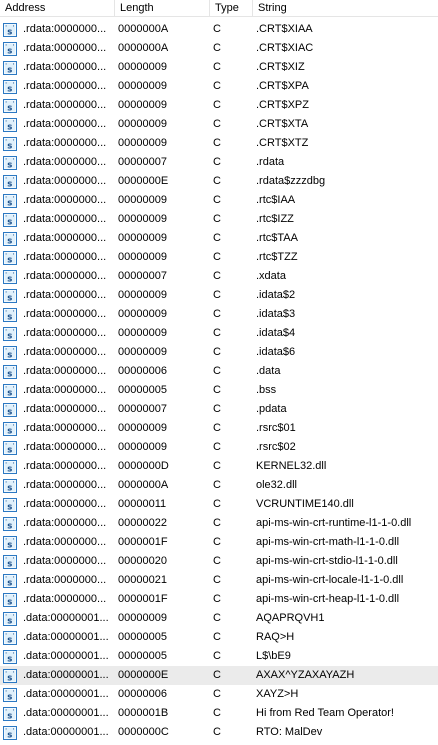 The width and height of the screenshot is (438, 745). What do you see at coordinates (219, 390) in the screenshot?
I see `table-row: ' s ' .rdata:0000000... 00000005 C .bss` at bounding box center [219, 390].